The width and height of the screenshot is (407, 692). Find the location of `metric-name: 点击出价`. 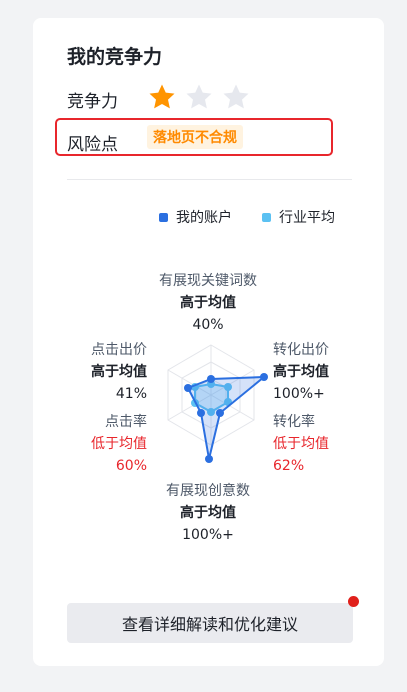

metric-name: 点击出价 is located at coordinates (119, 350).